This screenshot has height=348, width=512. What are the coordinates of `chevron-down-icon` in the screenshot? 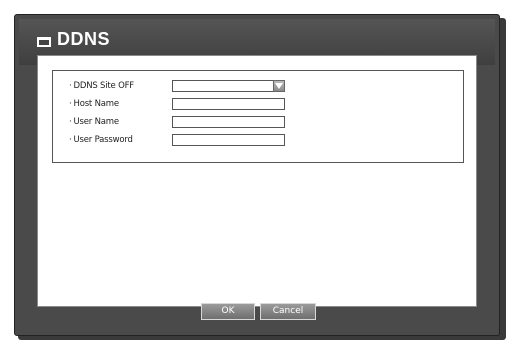 It's located at (279, 86).